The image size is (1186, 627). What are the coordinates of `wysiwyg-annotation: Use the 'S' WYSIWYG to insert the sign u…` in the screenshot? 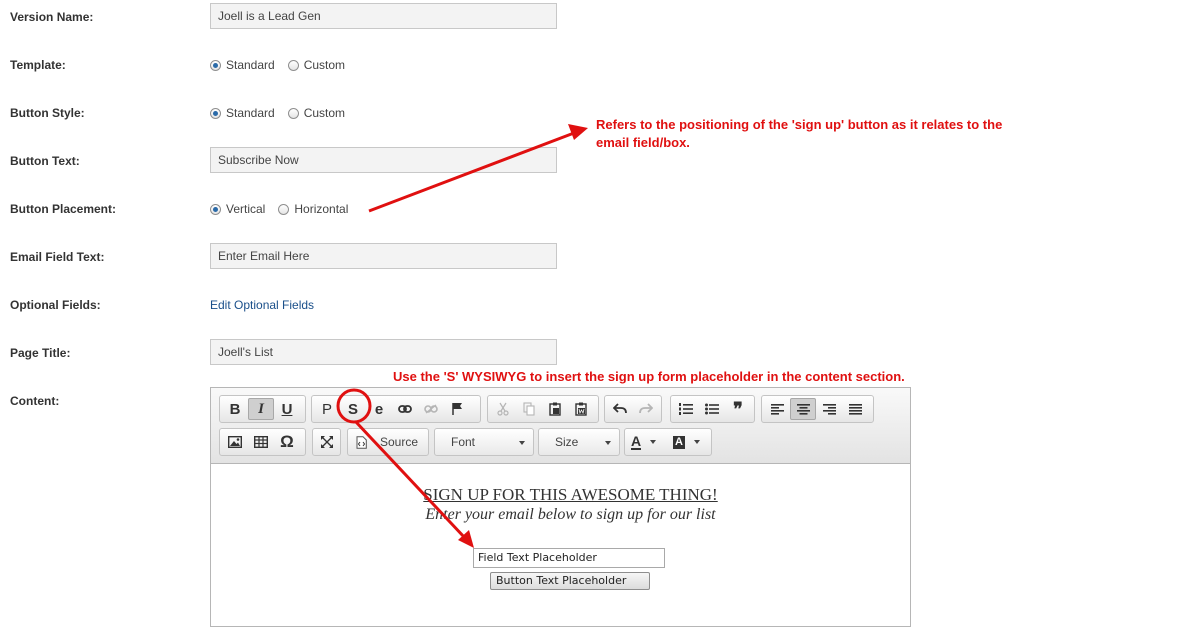 It's located at (649, 376).